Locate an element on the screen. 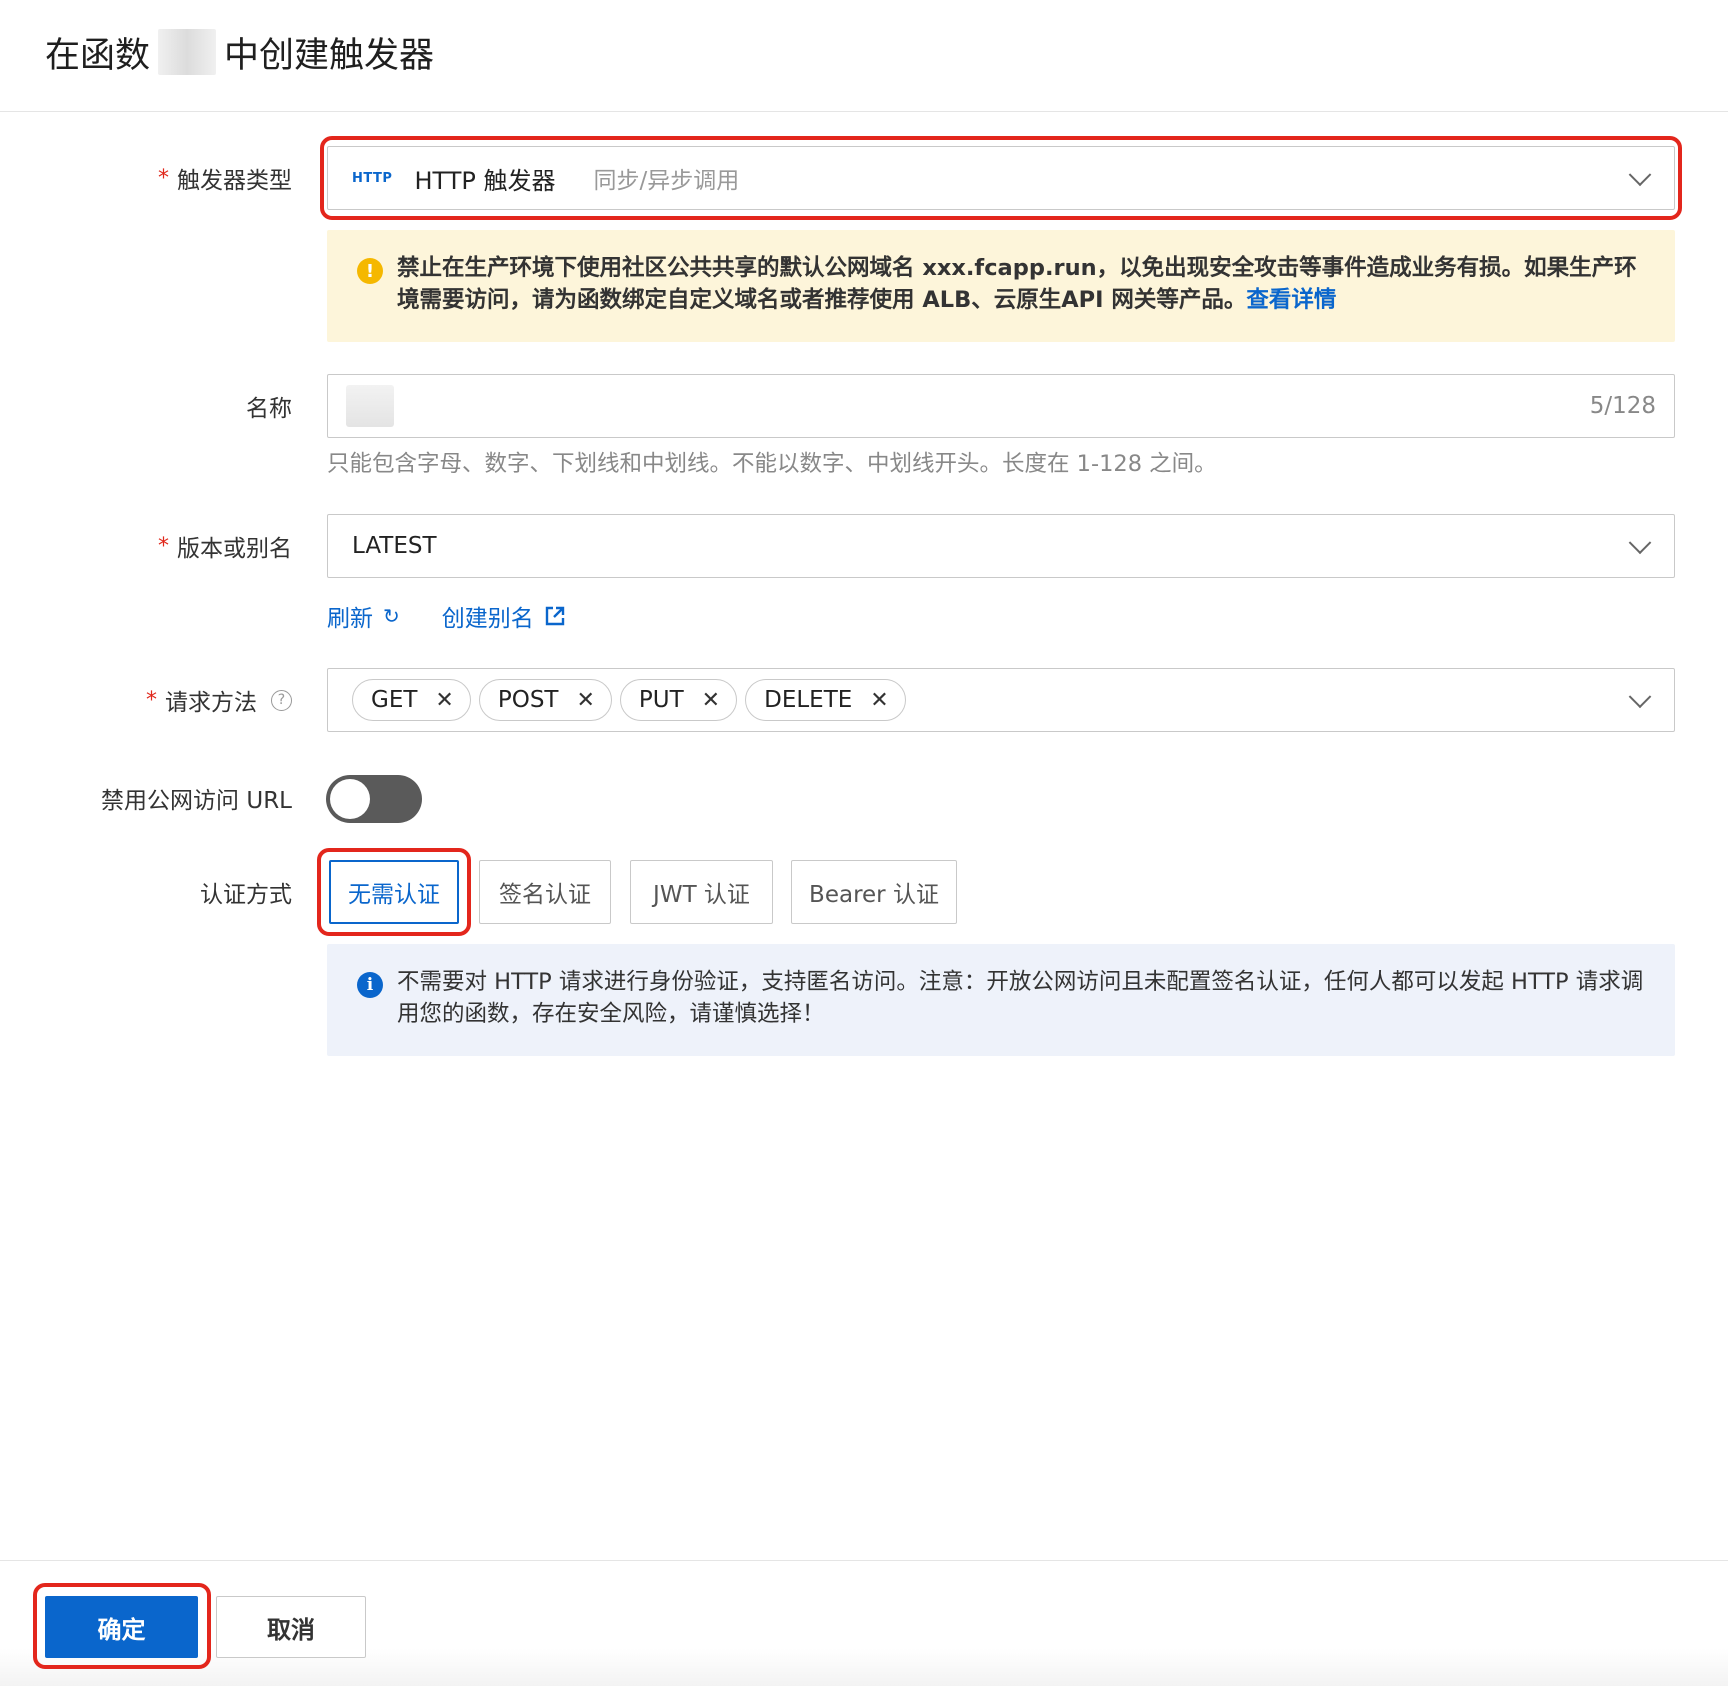 This screenshot has height=1686, width=1728. method-tag-delete: DELETE ✕ is located at coordinates (825, 700).